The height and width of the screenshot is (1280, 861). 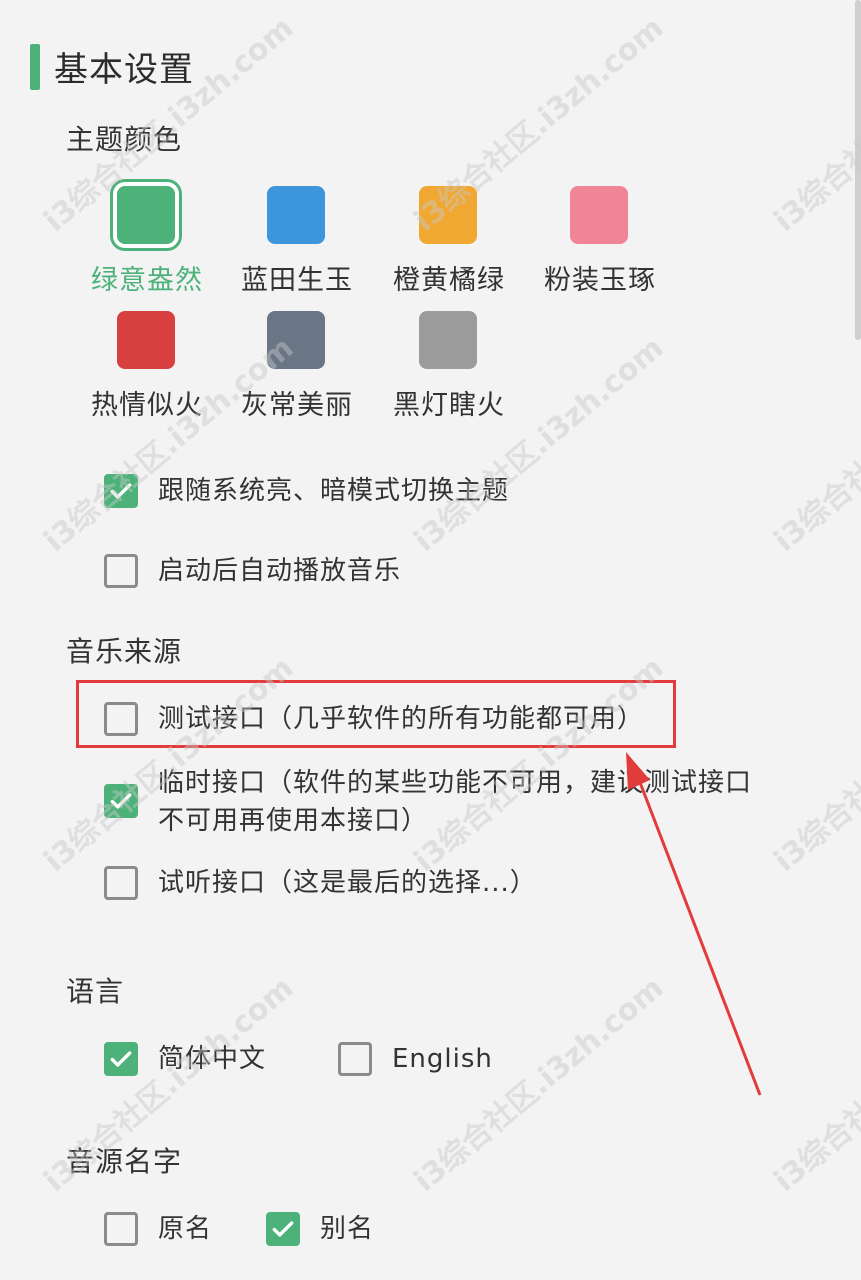 What do you see at coordinates (124, 1161) in the screenshot?
I see `source-name-label: 音源名字` at bounding box center [124, 1161].